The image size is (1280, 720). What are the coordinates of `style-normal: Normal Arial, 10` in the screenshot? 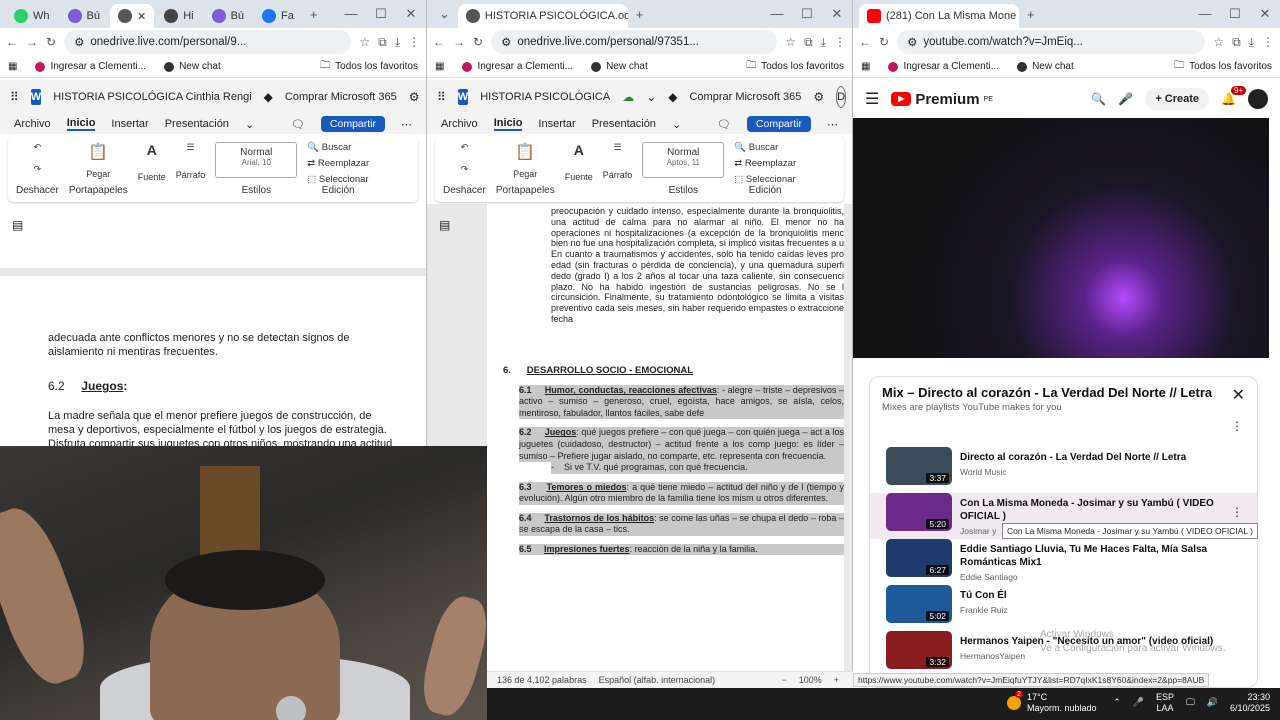 It's located at (256, 160).